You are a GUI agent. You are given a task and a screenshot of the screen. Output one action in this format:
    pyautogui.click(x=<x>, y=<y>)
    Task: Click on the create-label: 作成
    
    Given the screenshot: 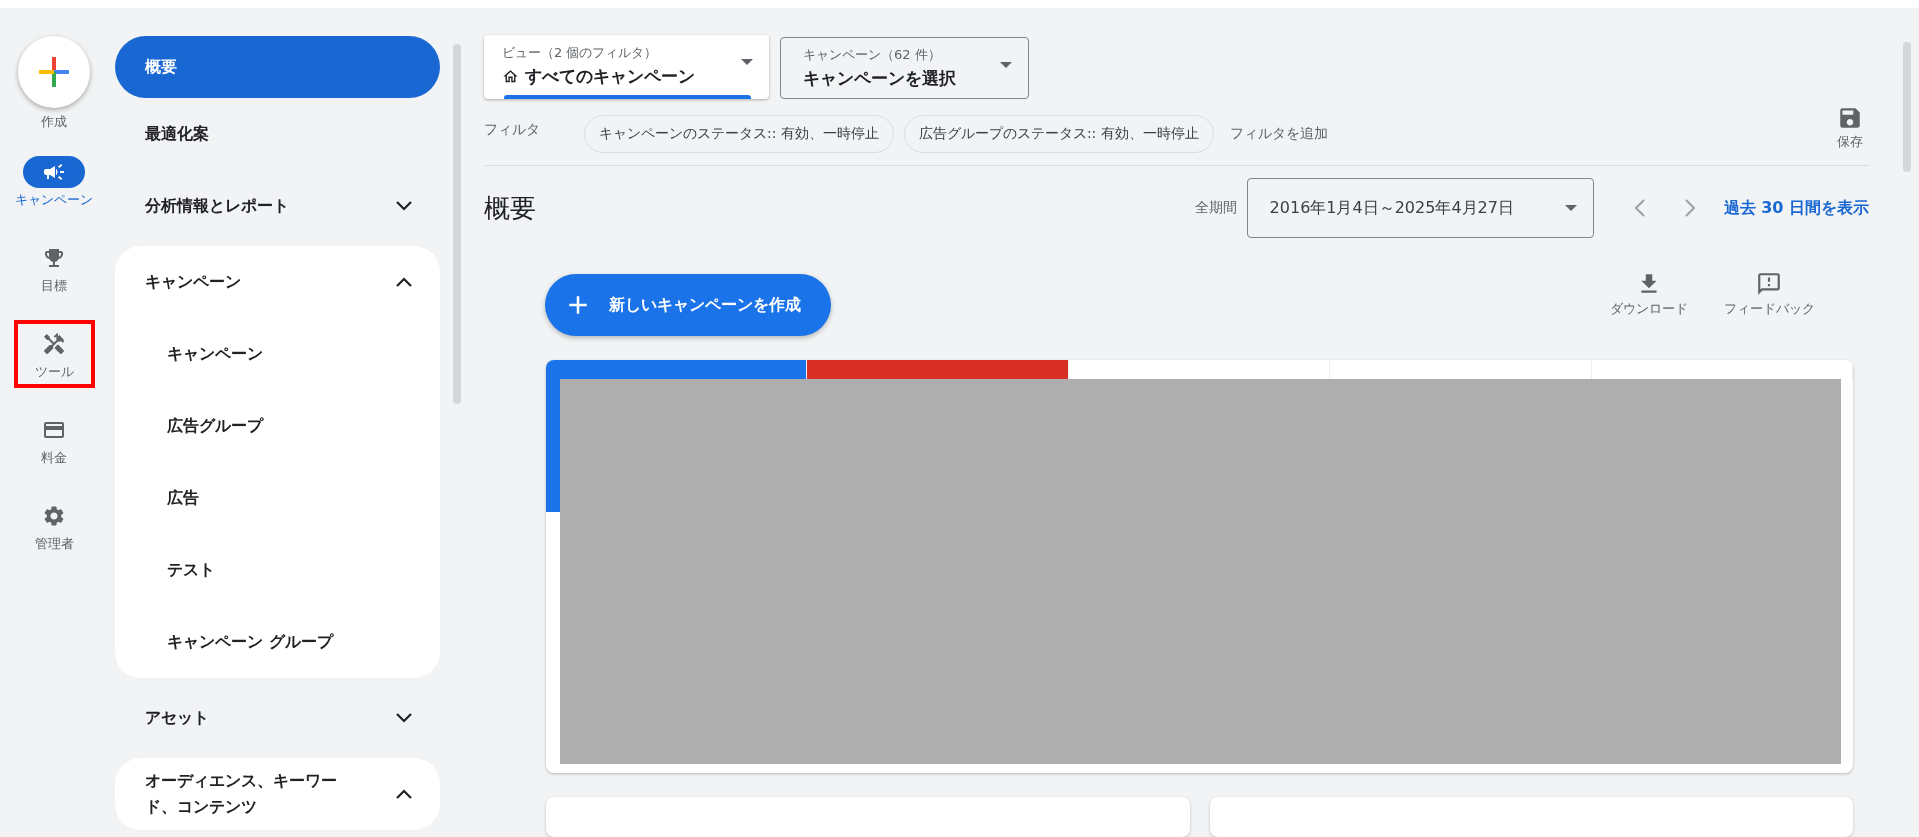 What is the action you would take?
    pyautogui.click(x=54, y=122)
    